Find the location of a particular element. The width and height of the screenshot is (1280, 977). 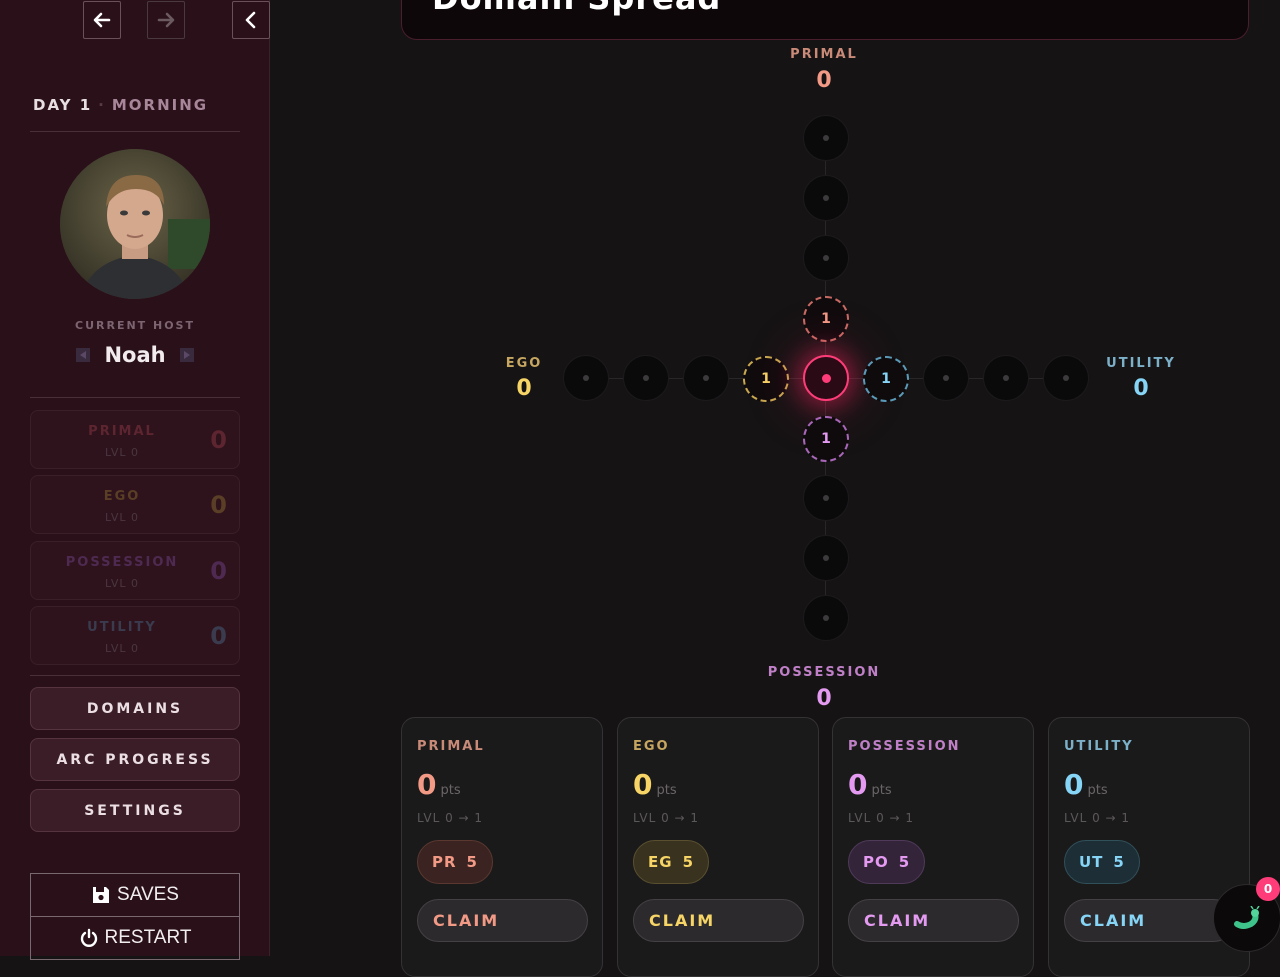

day-label: DAY 1 is located at coordinates (63, 105).